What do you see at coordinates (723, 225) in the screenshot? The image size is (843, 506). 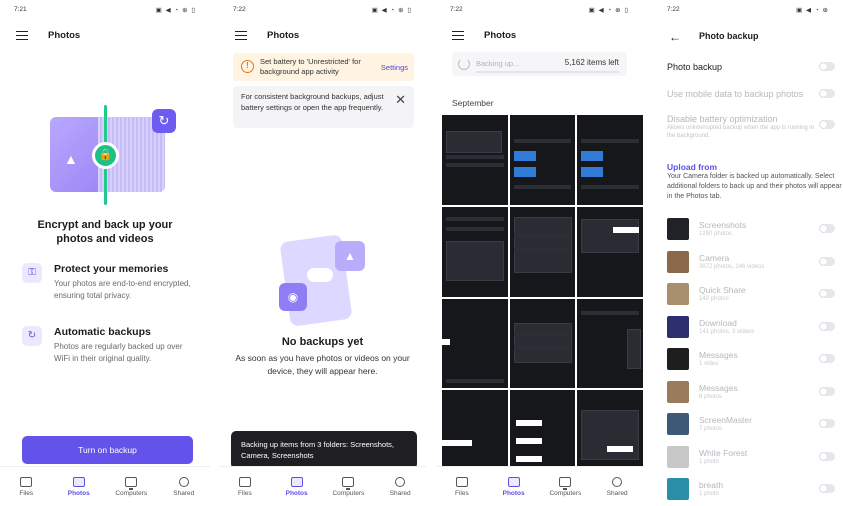 I see `folder-name: Screenshots` at bounding box center [723, 225].